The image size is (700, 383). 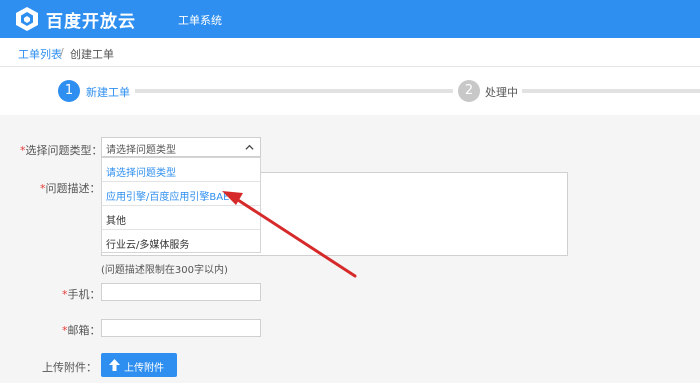 What do you see at coordinates (91, 21) in the screenshot?
I see `logo-text: 百度开放云` at bounding box center [91, 21].